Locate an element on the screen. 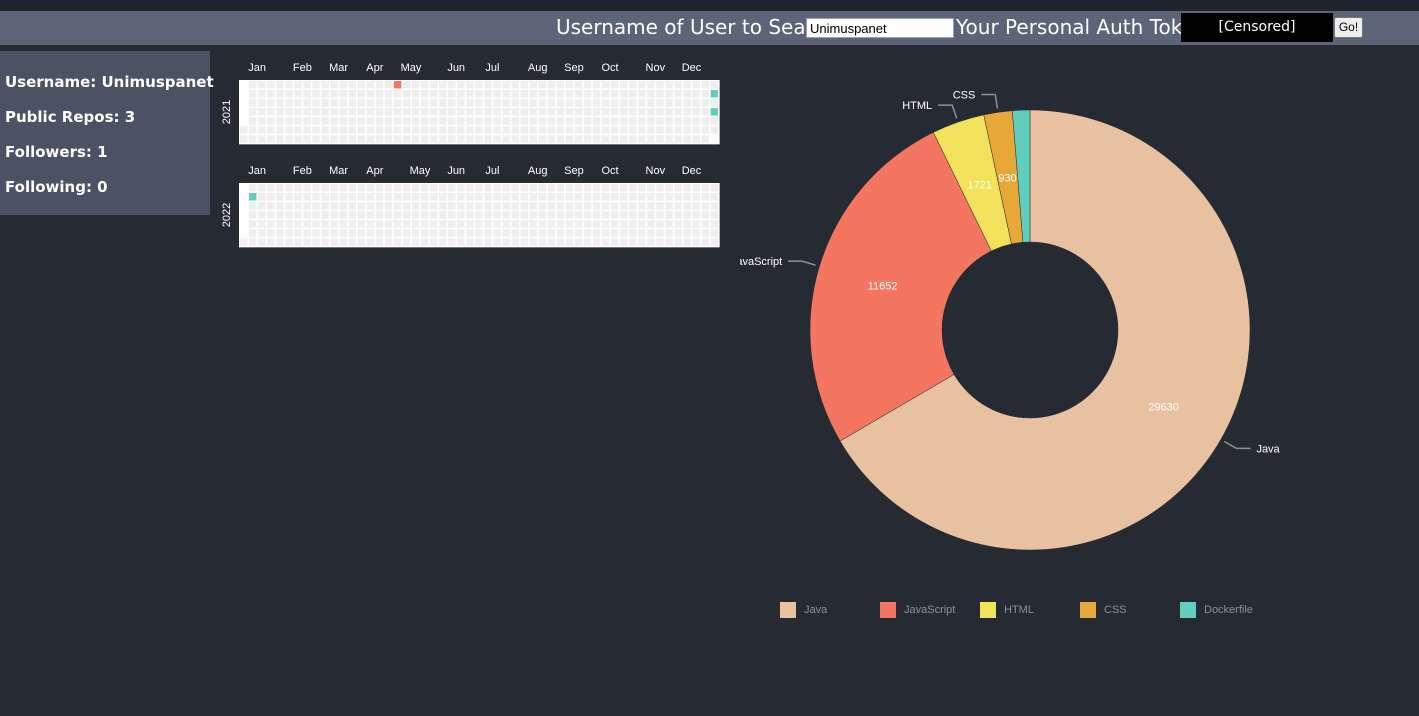 The width and height of the screenshot is (1419, 716). calendar-month-label: Apr is located at coordinates (374, 68).